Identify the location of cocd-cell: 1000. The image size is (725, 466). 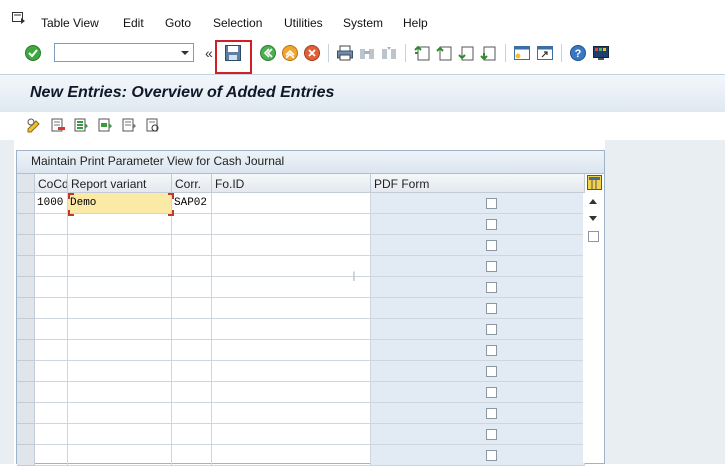
(51, 203).